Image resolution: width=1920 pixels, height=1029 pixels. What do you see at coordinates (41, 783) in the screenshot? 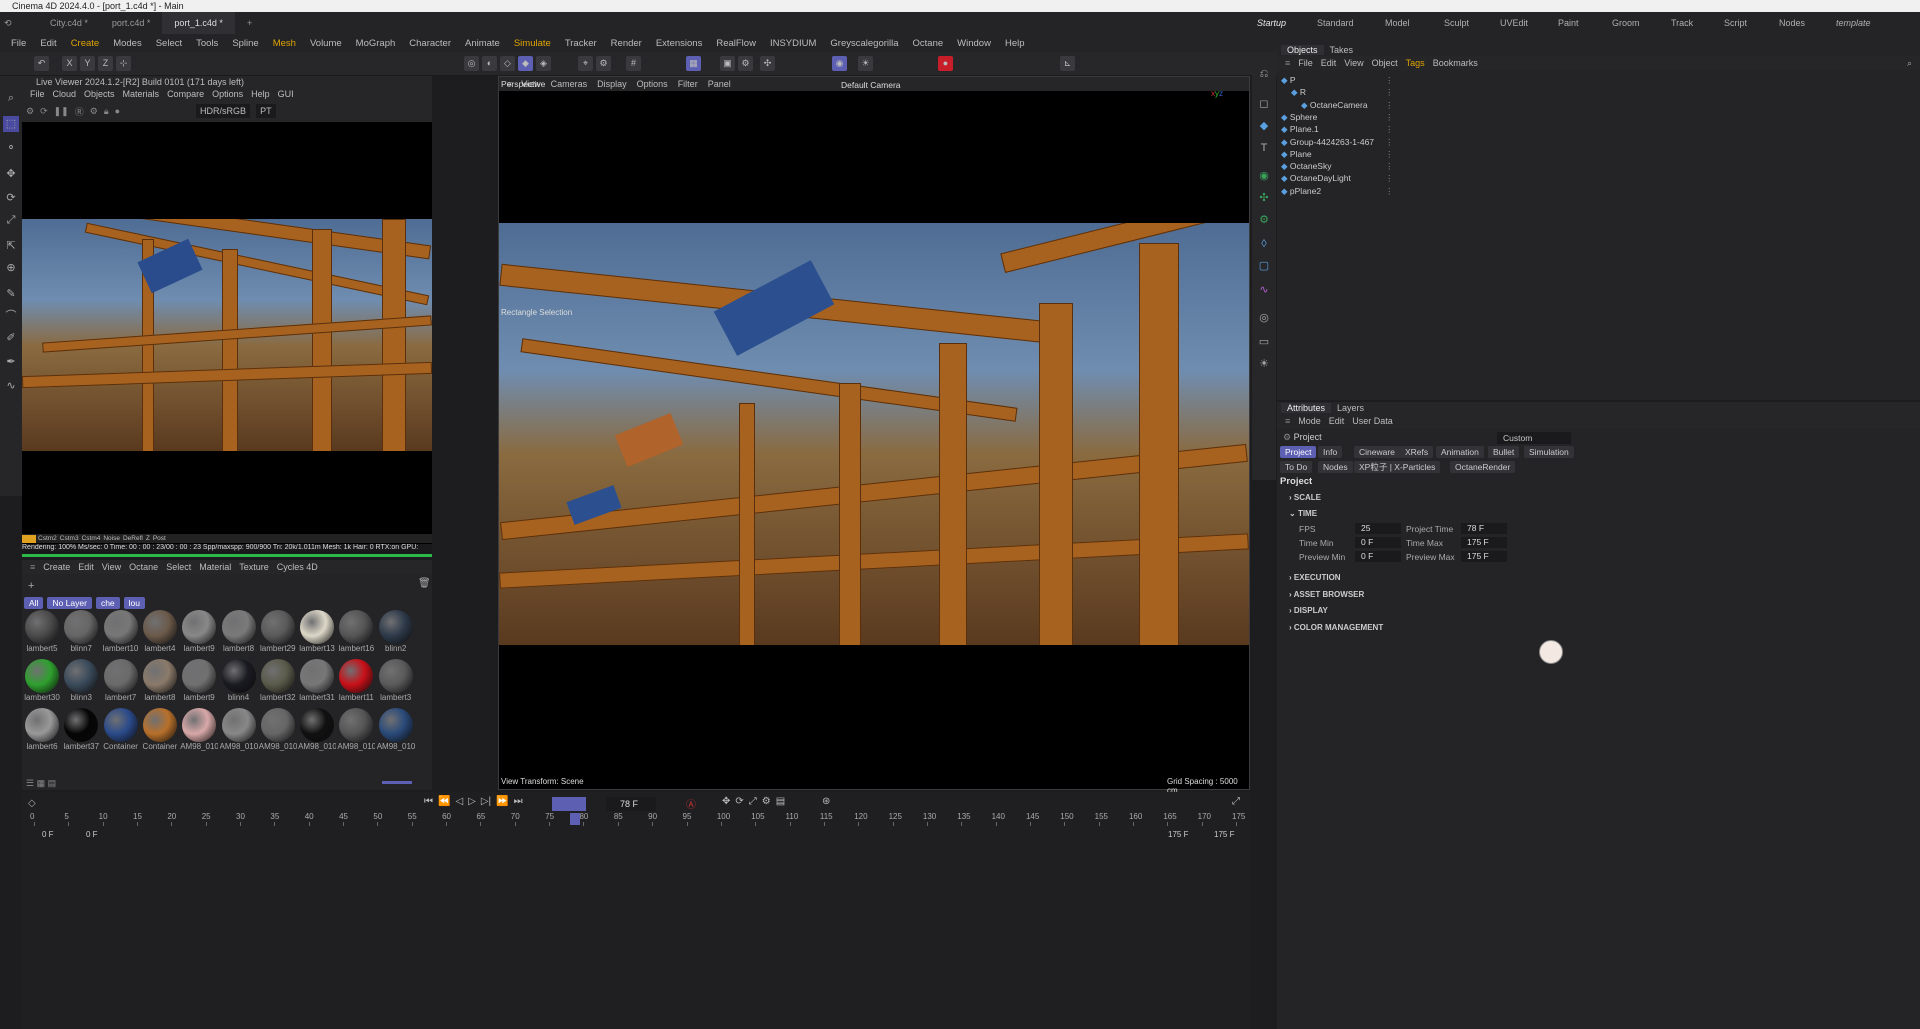
I see `list-view-icon: ☰ ▦ ▤` at bounding box center [41, 783].